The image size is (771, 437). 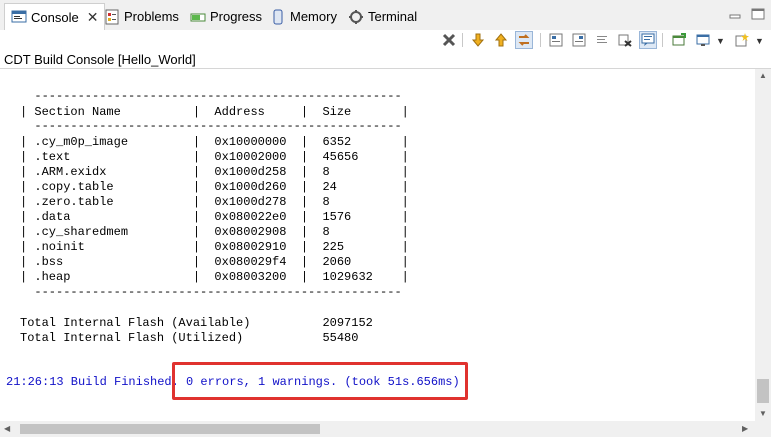 I want to click on console-icon, so click(x=19, y=17).